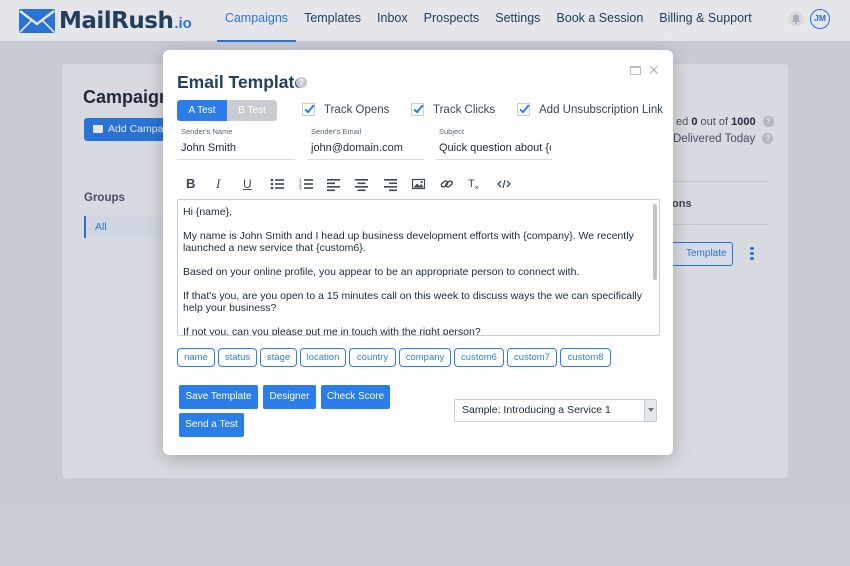 Image resolution: width=850 pixels, height=566 pixels. I want to click on sender-name-label: Sender's Name, so click(207, 131).